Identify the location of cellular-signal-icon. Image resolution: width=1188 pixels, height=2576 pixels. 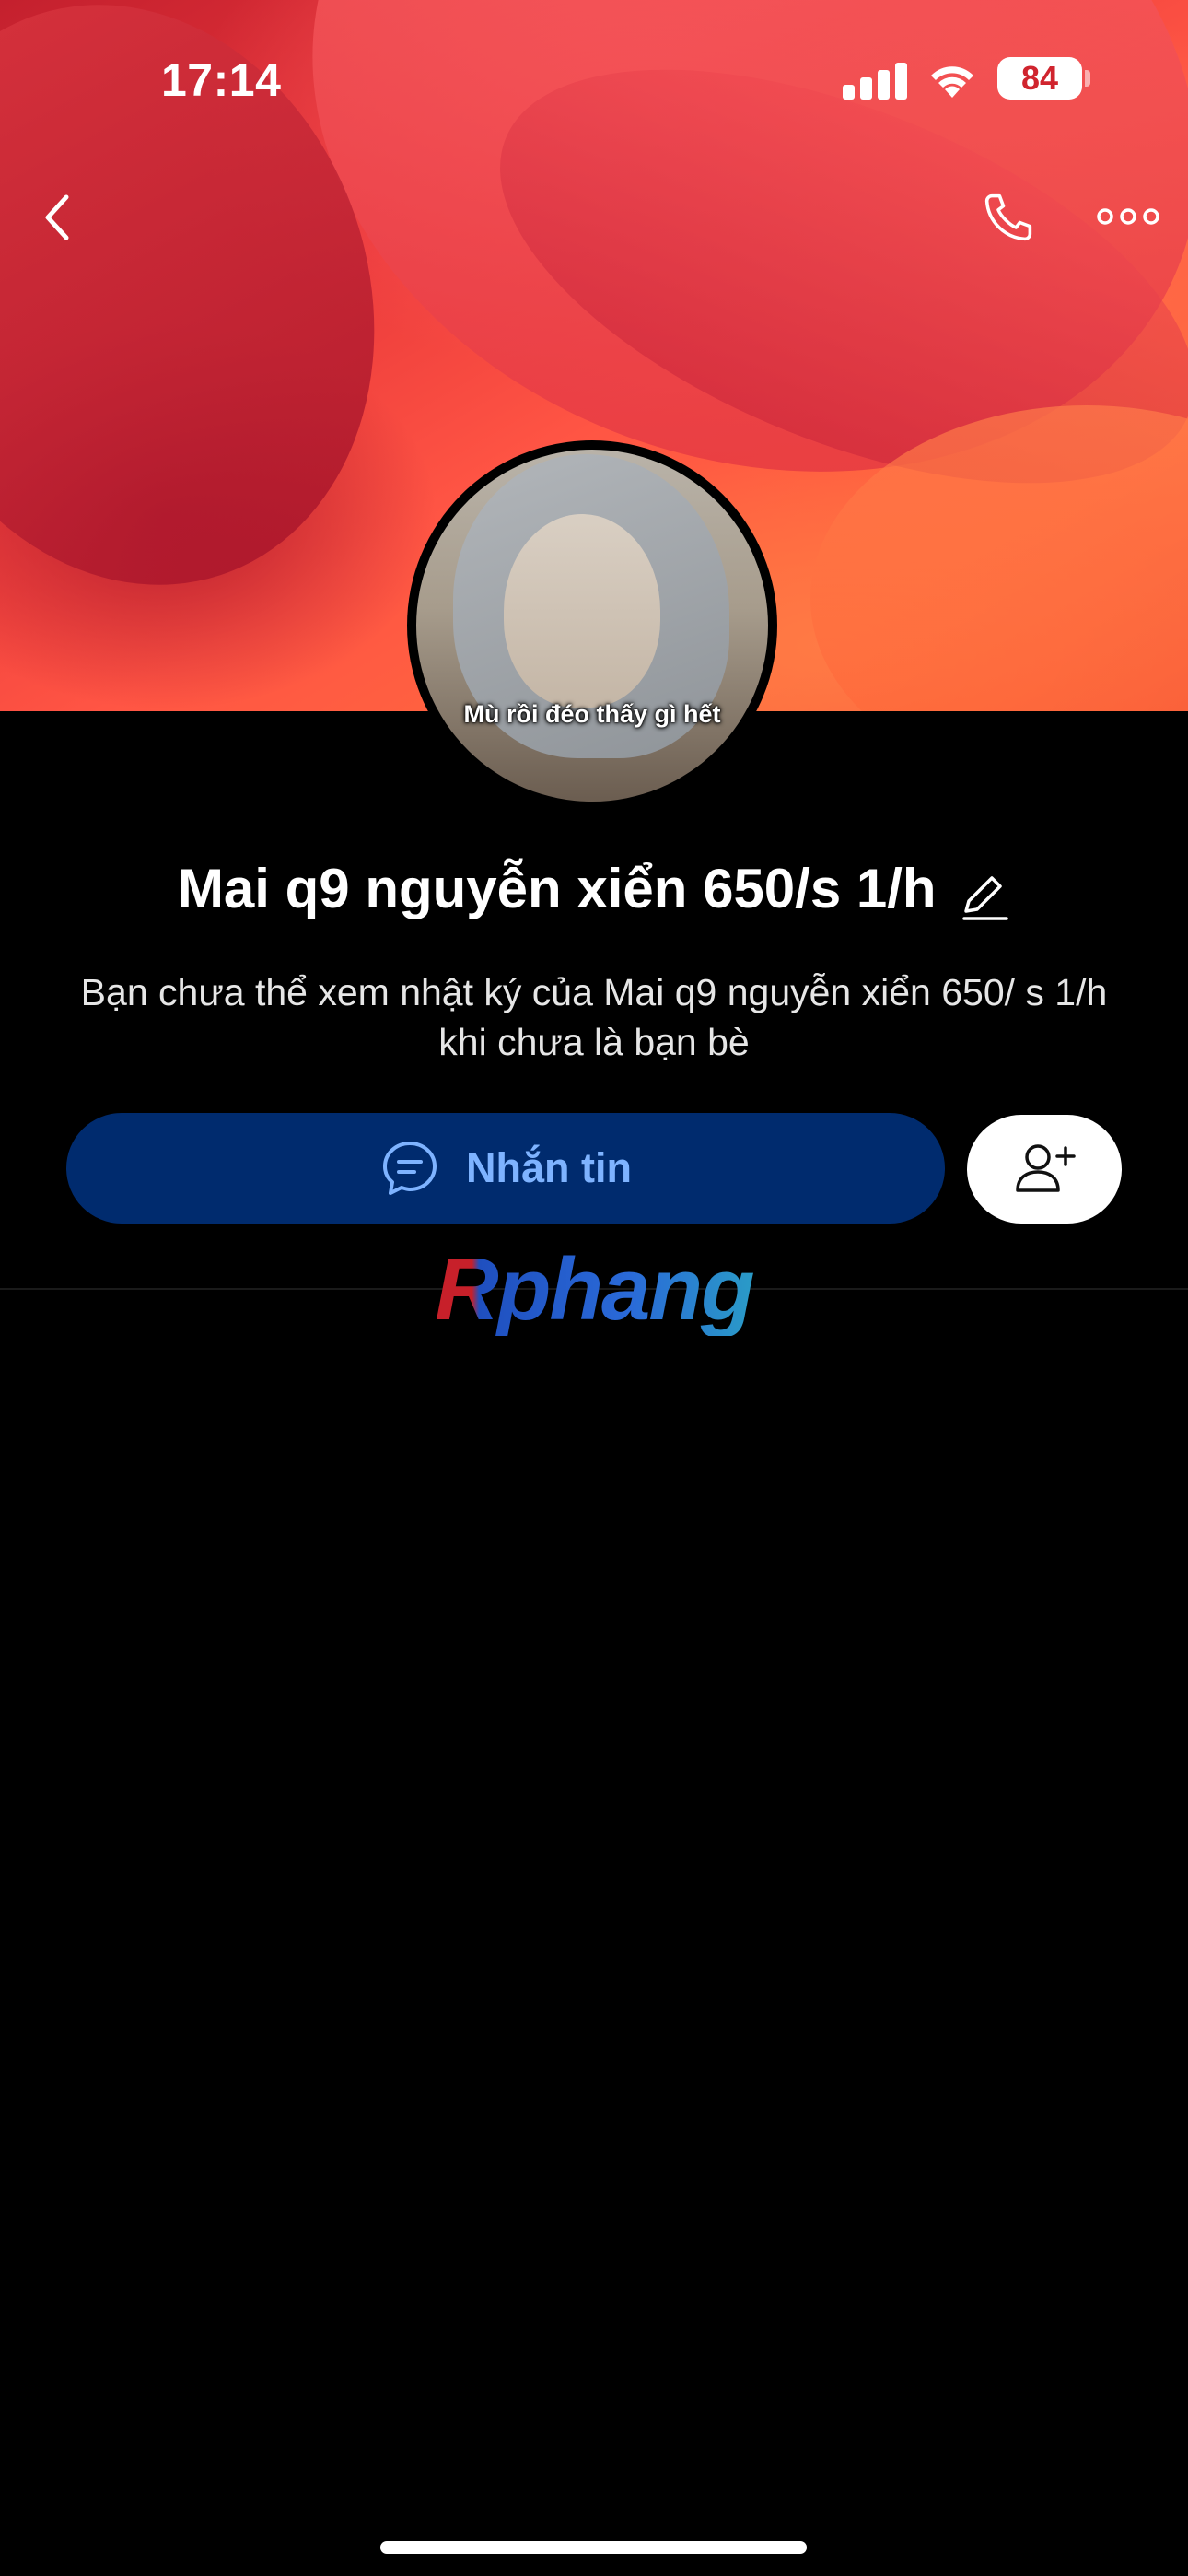
(875, 80).